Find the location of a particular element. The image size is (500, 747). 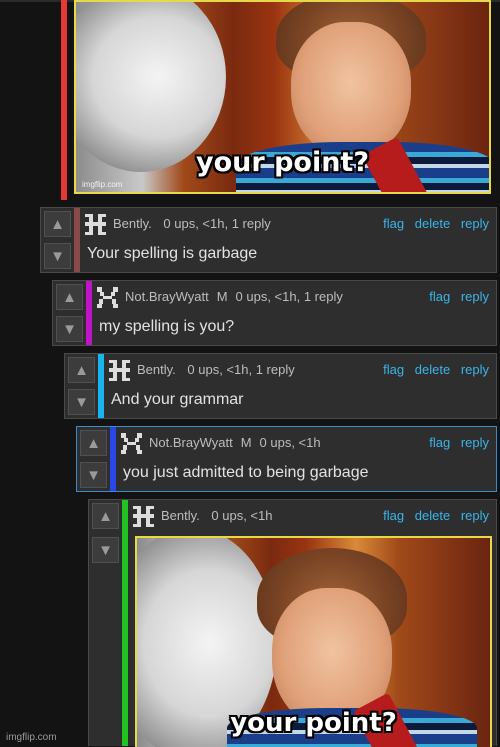

meme-watermark: imgflip.com is located at coordinates (102, 184).